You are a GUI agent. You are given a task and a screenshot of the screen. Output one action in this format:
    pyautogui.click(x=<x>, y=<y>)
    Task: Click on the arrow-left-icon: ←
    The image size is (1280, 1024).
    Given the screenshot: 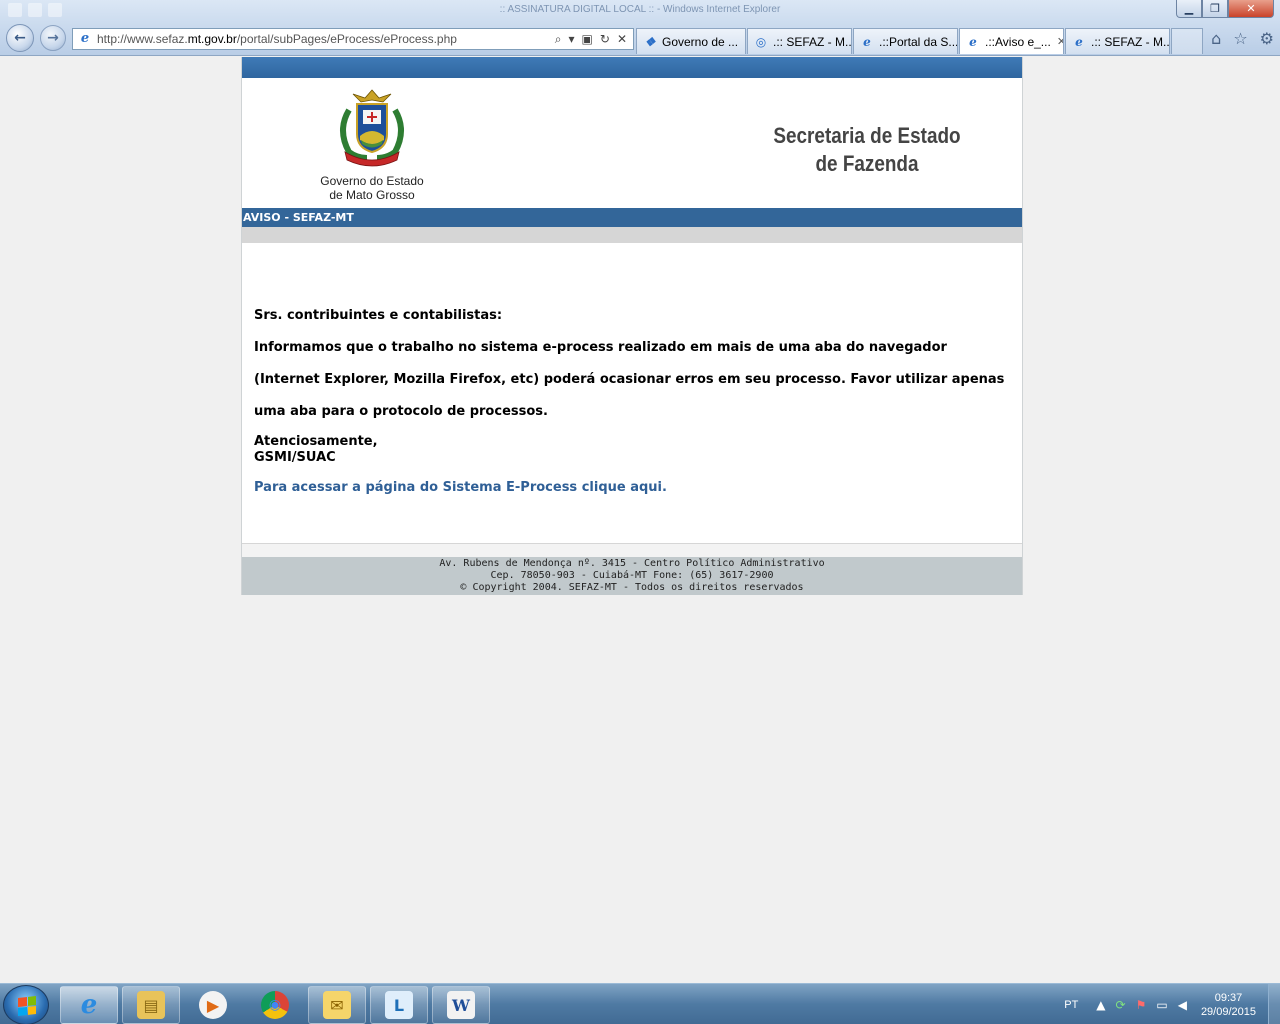 What is the action you would take?
    pyautogui.click(x=20, y=38)
    